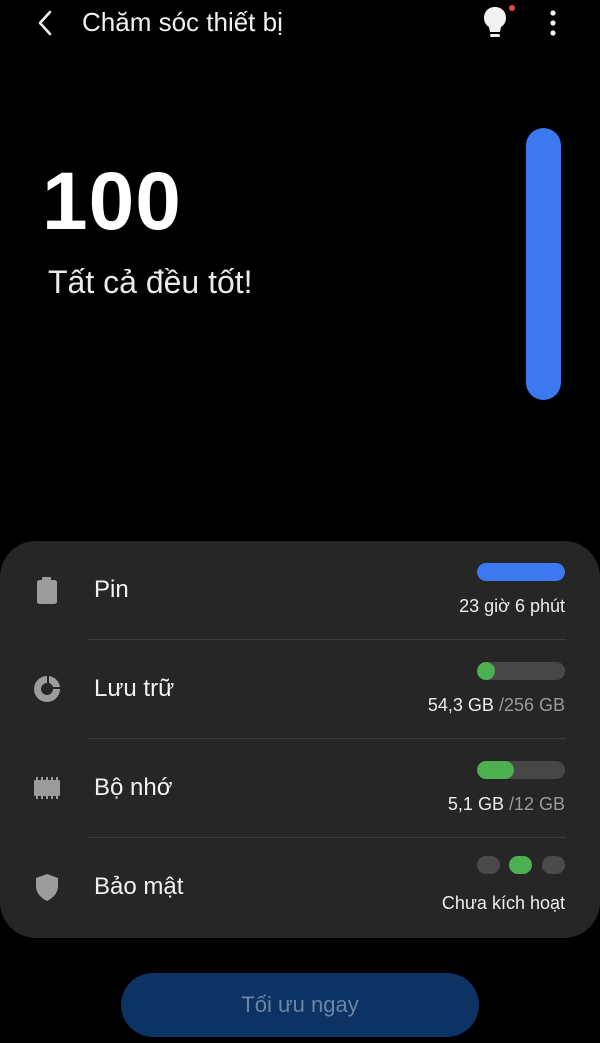 This screenshot has width=600, height=1043. Describe the element at coordinates (536, 804) in the screenshot. I see `memory-total: /12 GB` at that location.